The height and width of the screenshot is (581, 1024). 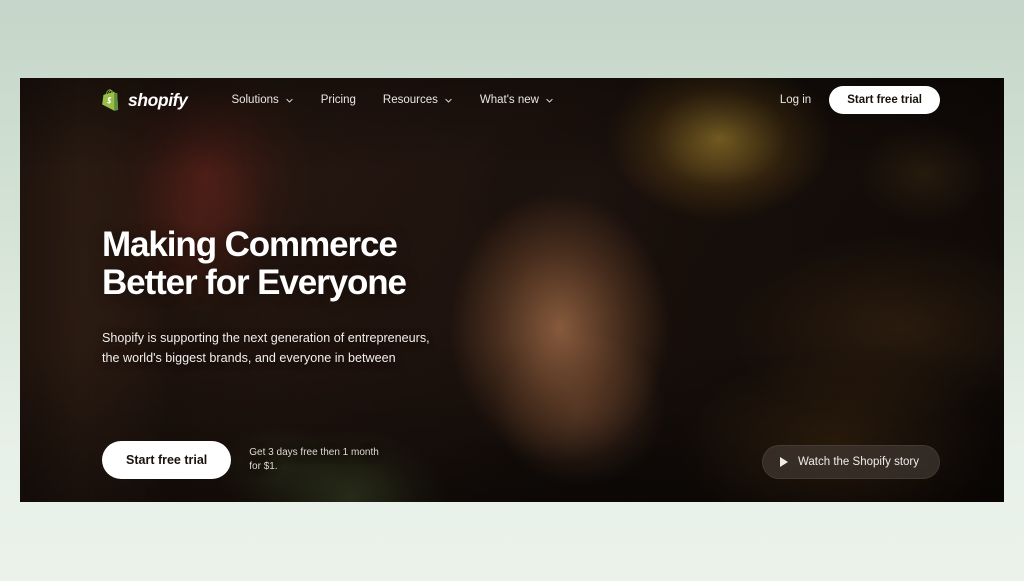 I want to click on nav-item-solutions-label: Solutions, so click(x=255, y=100).